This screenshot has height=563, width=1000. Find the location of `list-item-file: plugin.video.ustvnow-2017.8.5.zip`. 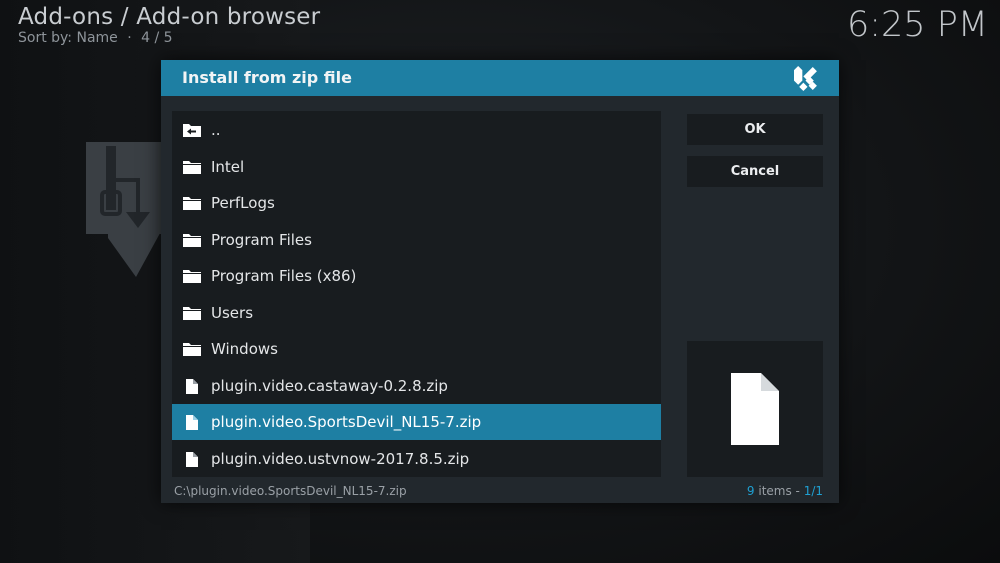

list-item-file: plugin.video.ustvnow-2017.8.5.zip is located at coordinates (416, 459).